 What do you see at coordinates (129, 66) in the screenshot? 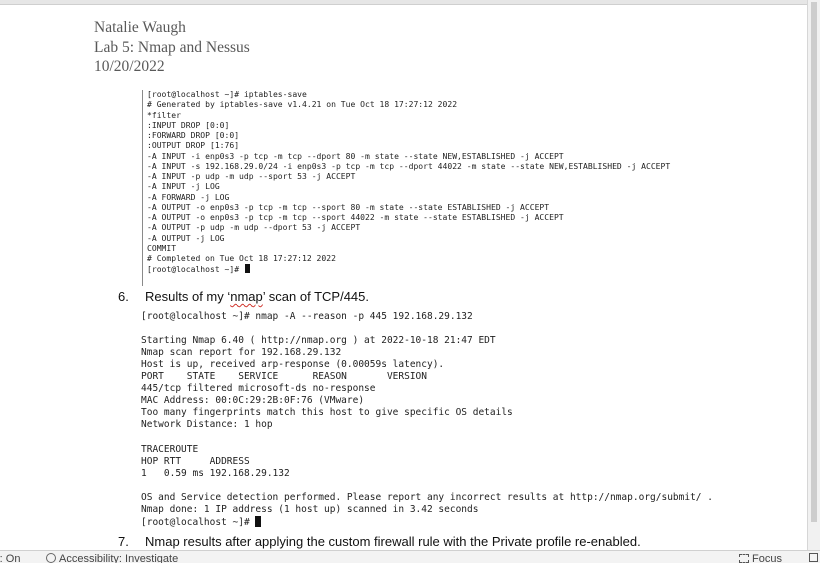
I see `document-date: 10/20/2022` at bounding box center [129, 66].